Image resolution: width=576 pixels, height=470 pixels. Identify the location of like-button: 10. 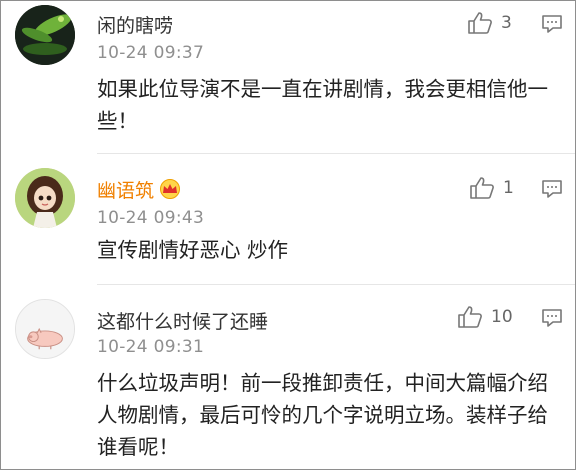
(485, 317).